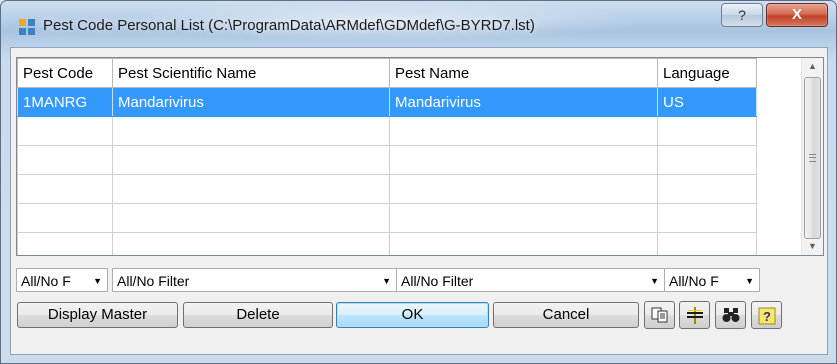 The height and width of the screenshot is (364, 837). I want to click on filter-pest-code: All/No F ▼, so click(62, 280).